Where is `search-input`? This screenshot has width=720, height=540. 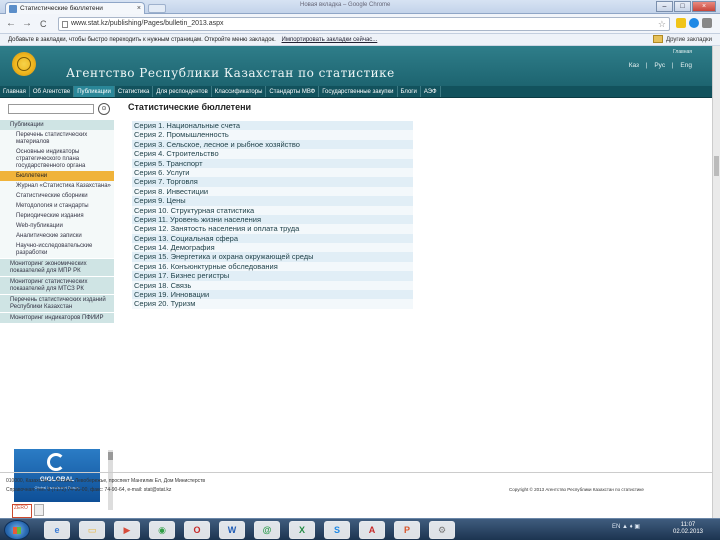
search-input is located at coordinates (51, 109).